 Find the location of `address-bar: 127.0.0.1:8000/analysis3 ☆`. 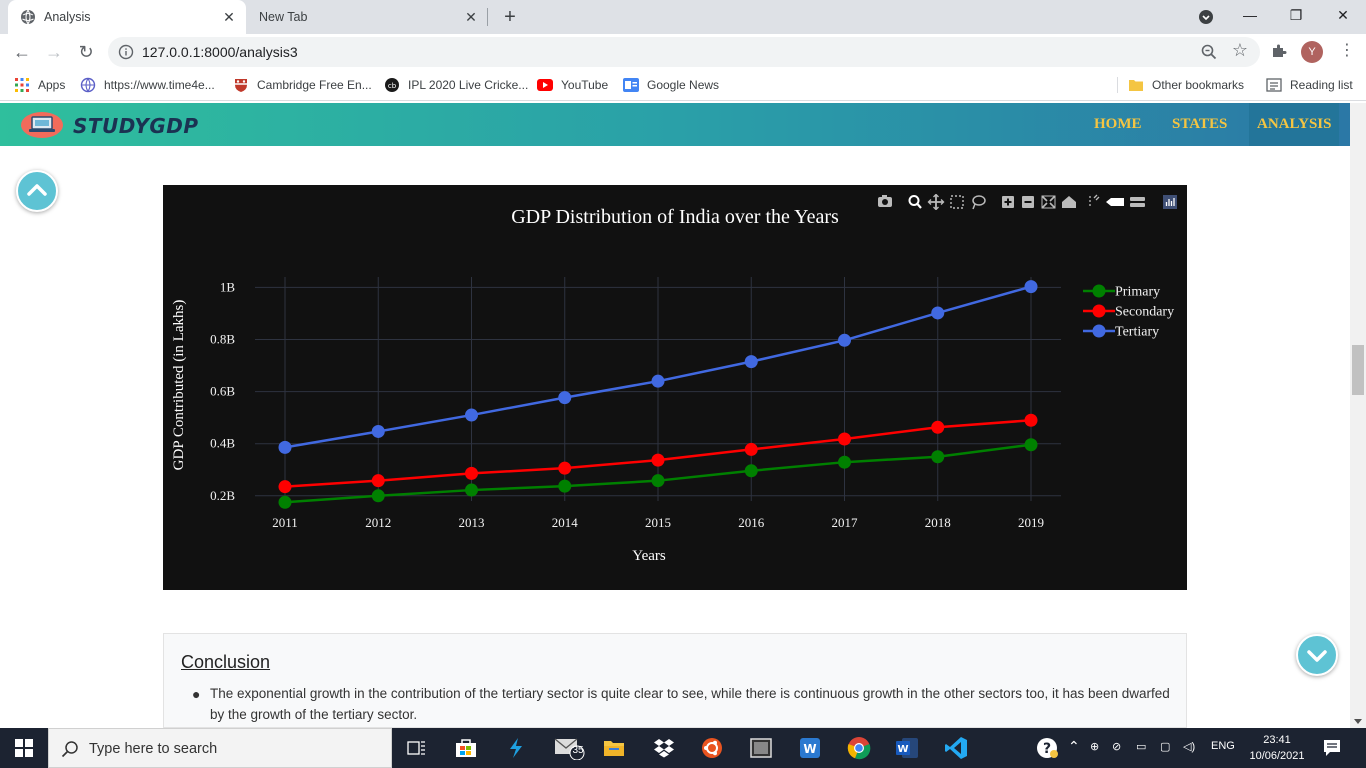

address-bar: 127.0.0.1:8000/analysis3 ☆ is located at coordinates (684, 52).